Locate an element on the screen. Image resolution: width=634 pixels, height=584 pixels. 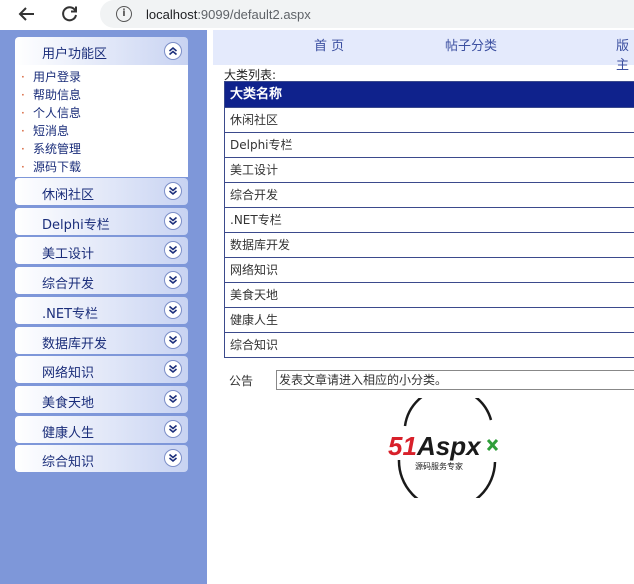
sidebar-category: 综合开发 is located at coordinates (101, 280).